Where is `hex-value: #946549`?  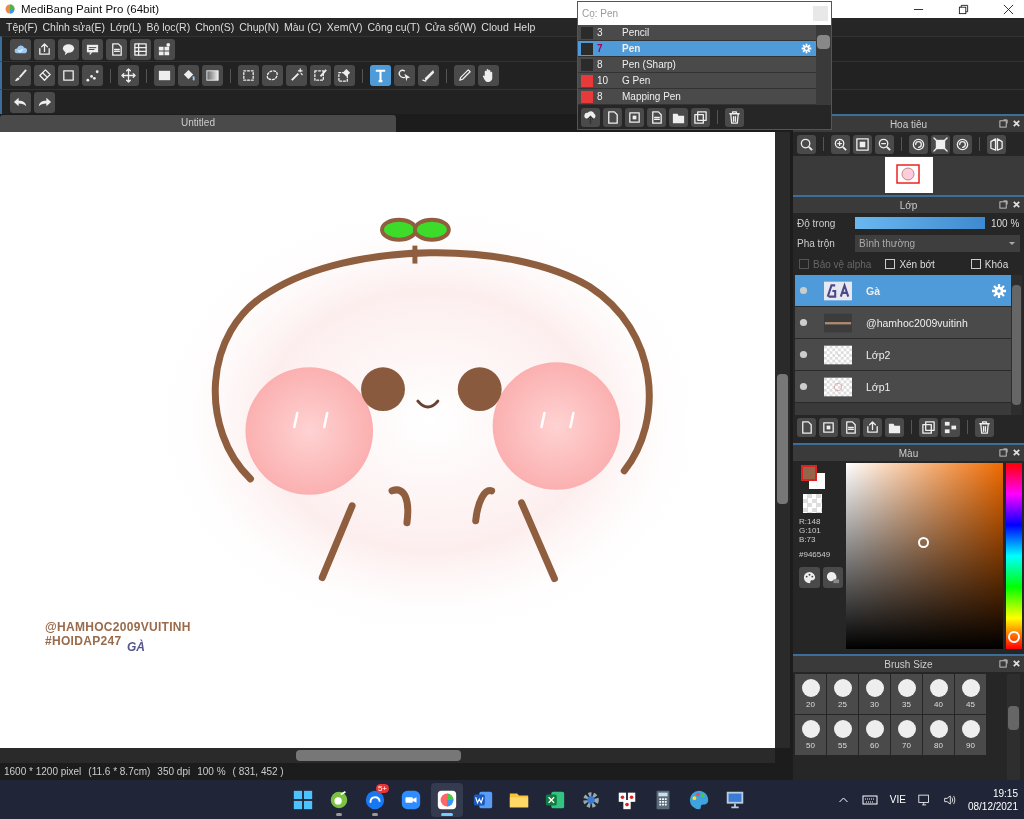 hex-value: #946549 is located at coordinates (815, 554).